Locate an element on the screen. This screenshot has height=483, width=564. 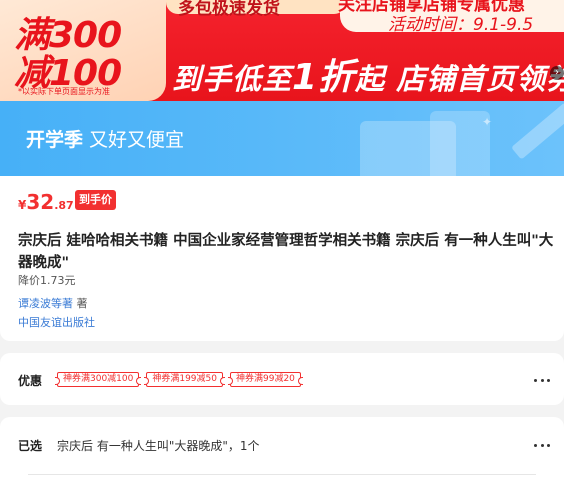
headline-b: 起 店铺首页领券 is located at coordinates (459, 79).